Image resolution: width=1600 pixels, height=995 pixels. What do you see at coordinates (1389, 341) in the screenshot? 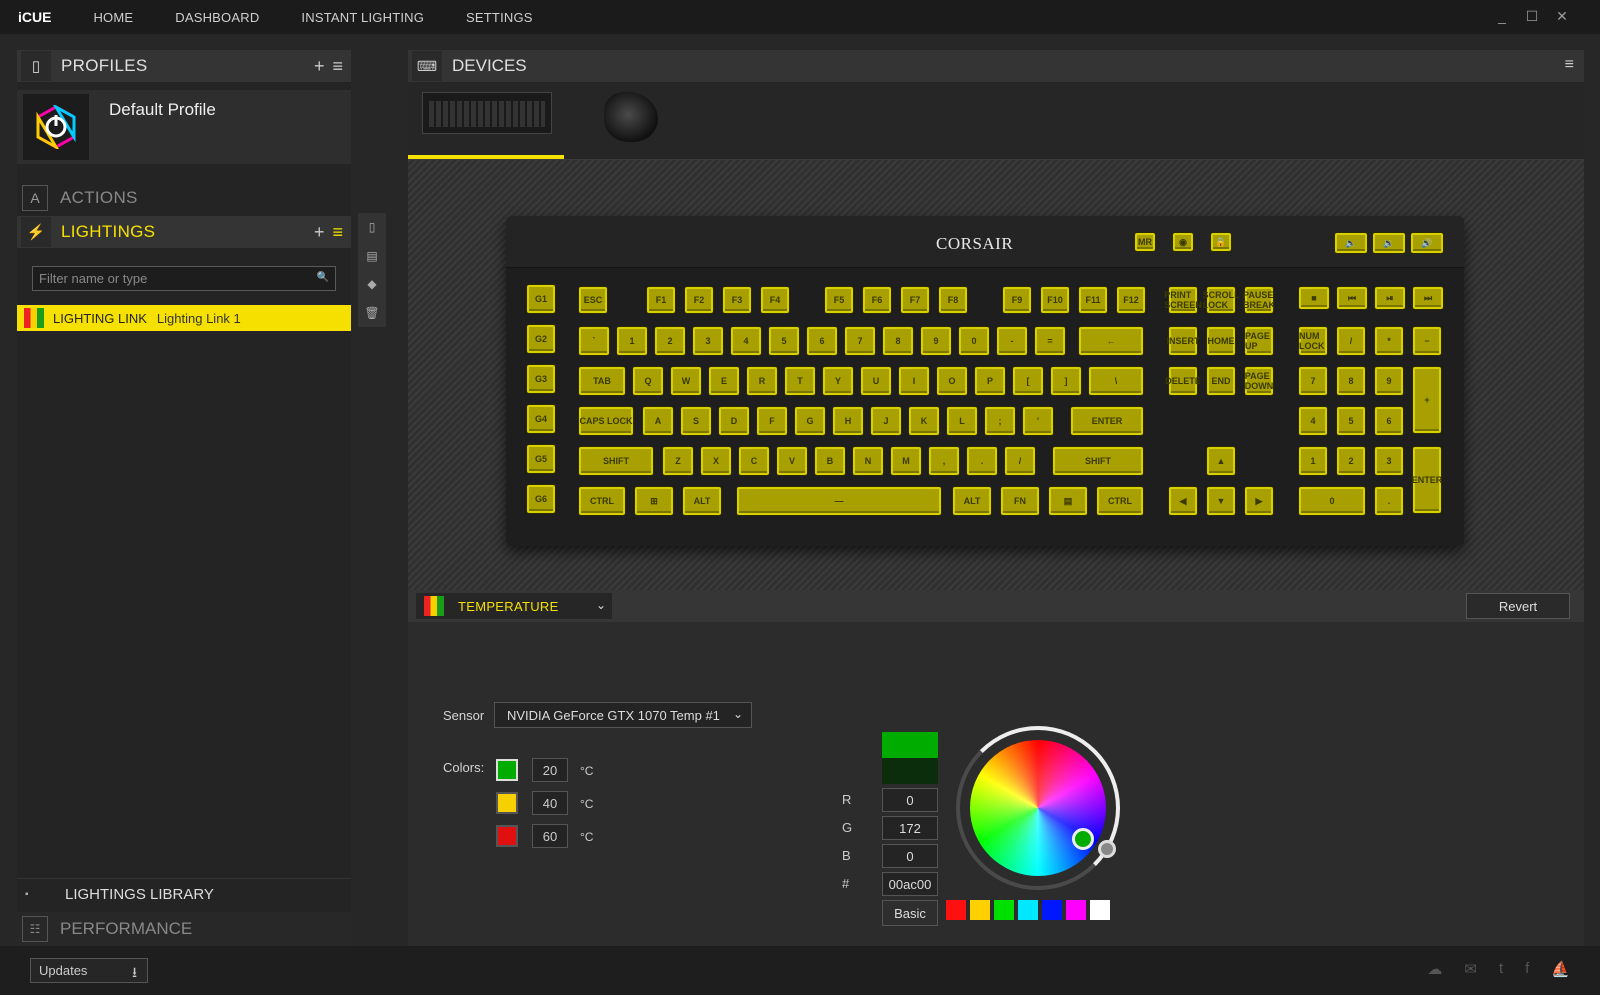
I see `numpad-key: *` at bounding box center [1389, 341].